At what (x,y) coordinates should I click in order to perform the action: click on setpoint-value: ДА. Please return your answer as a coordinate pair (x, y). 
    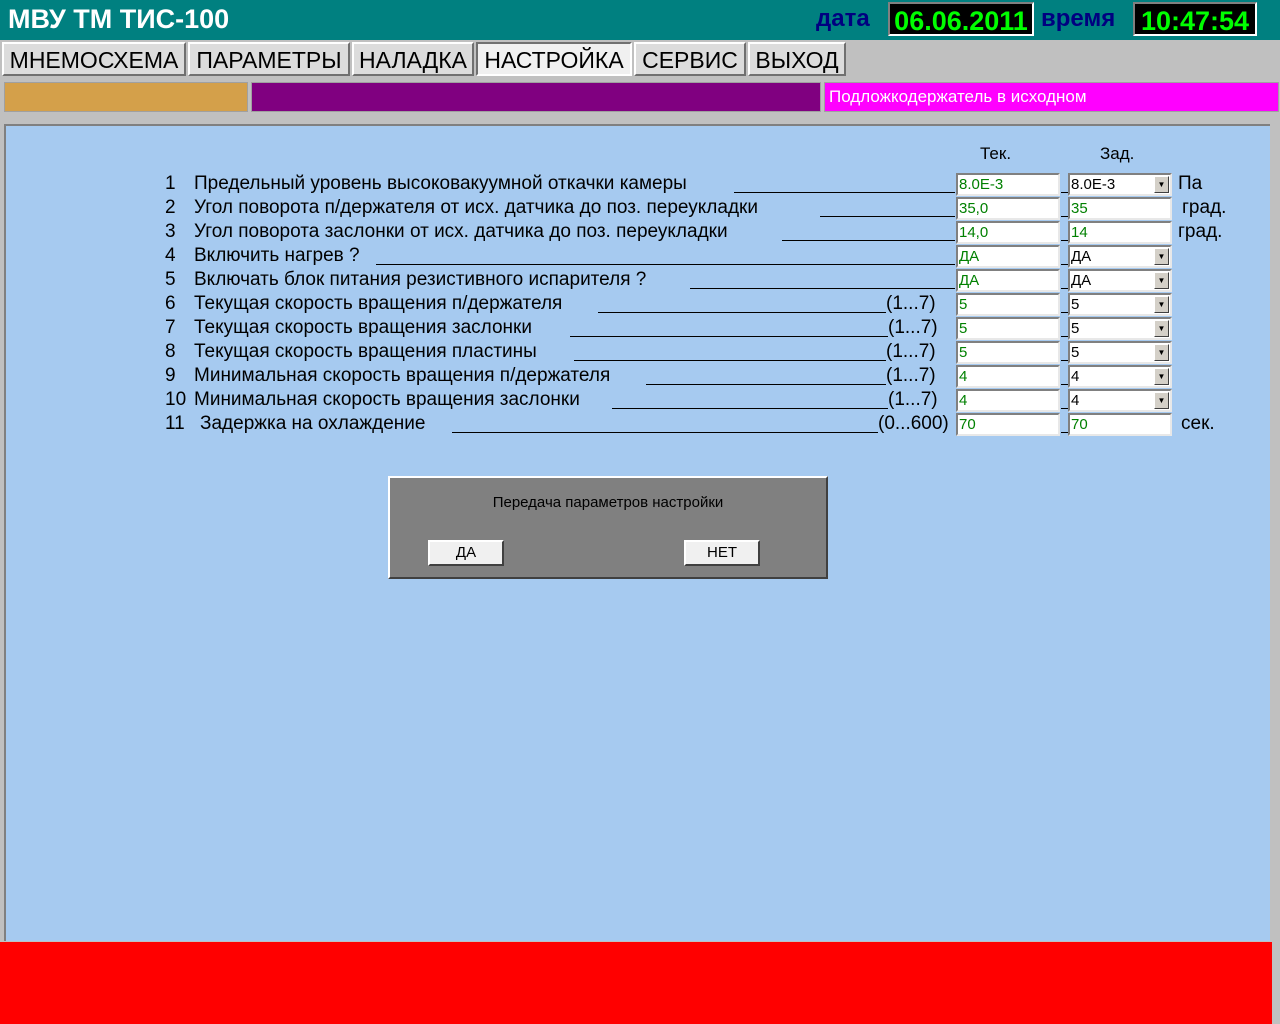
    Looking at the image, I should click on (1081, 256).